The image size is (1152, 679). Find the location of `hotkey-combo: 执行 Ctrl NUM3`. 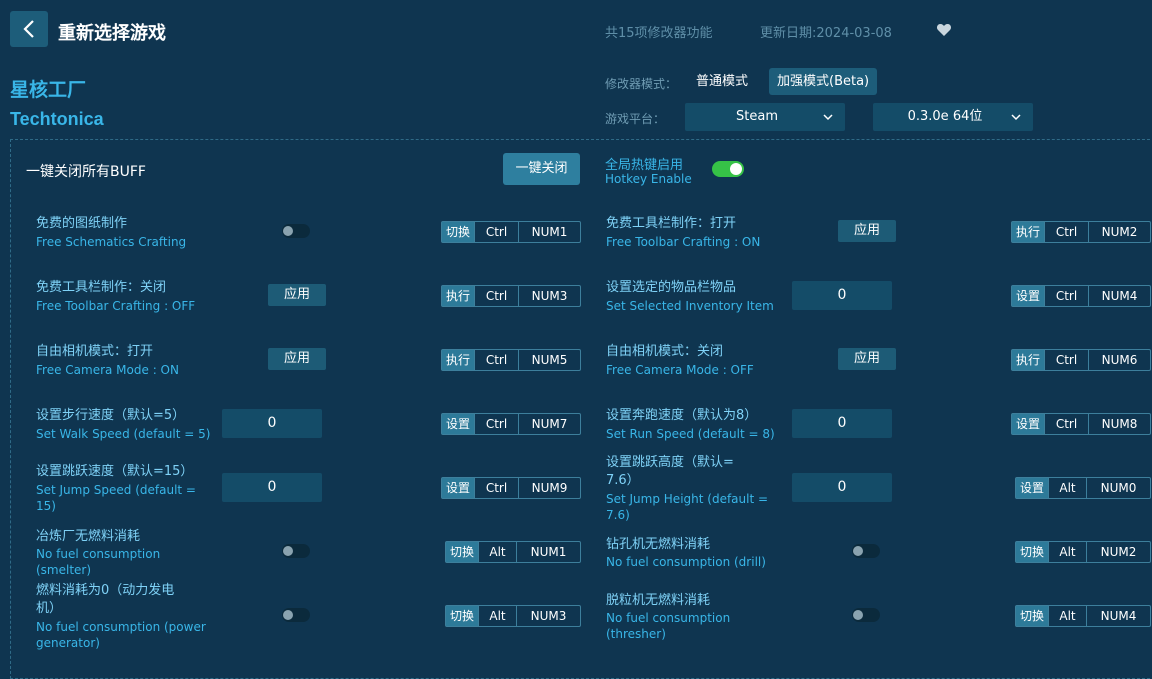

hotkey-combo: 执行 Ctrl NUM3 is located at coordinates (511, 296).